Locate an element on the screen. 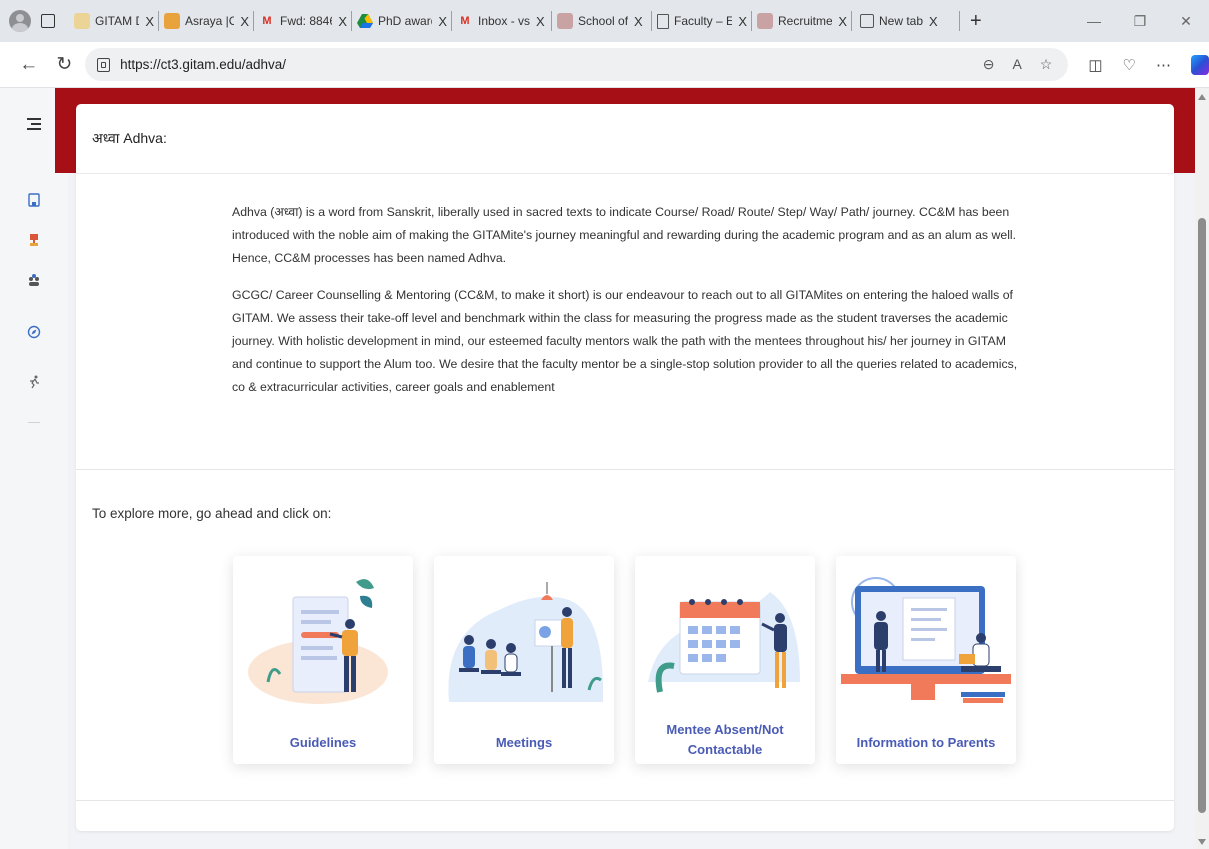  scroll-thumb is located at coordinates (1202, 515).